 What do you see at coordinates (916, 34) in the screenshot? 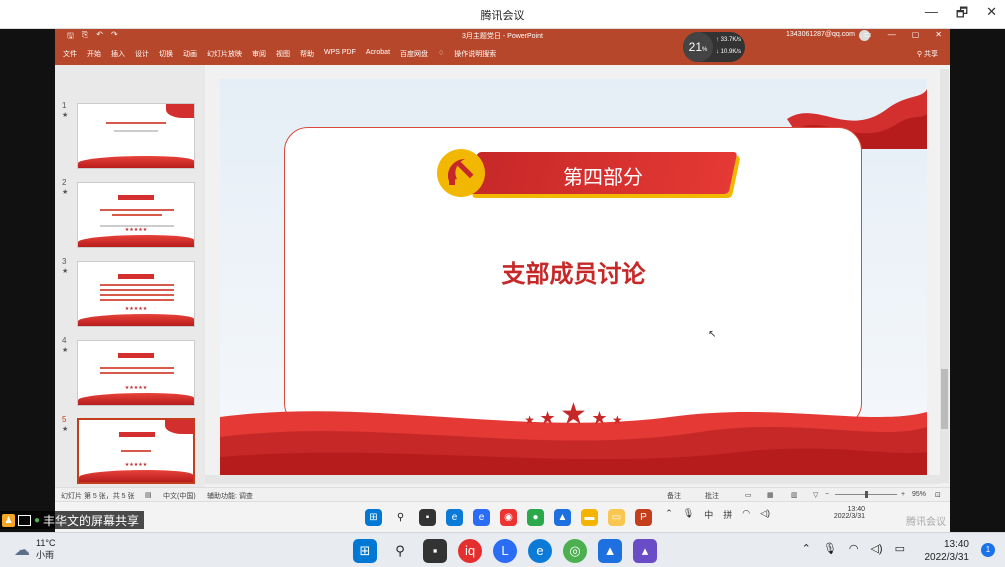
I see `ppt-restore-button: ▢` at bounding box center [916, 34].